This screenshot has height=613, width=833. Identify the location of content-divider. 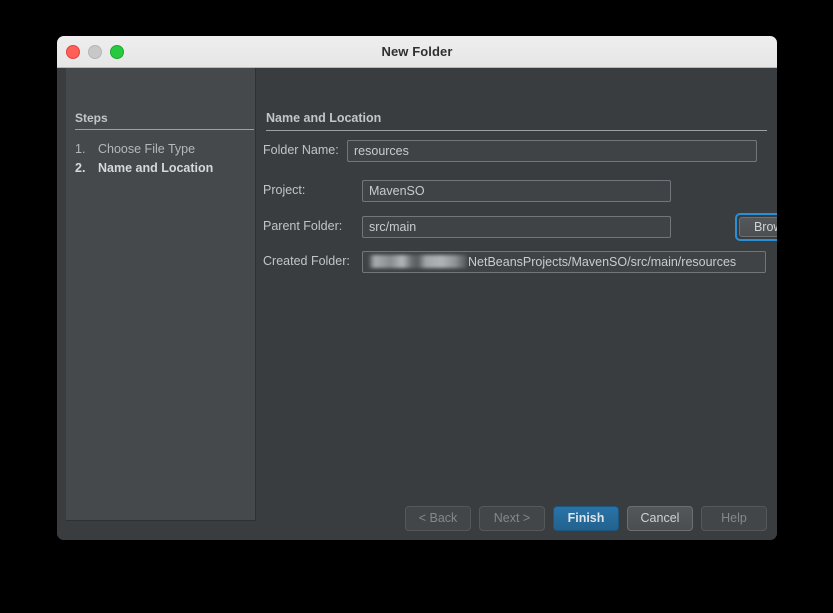
(516, 130).